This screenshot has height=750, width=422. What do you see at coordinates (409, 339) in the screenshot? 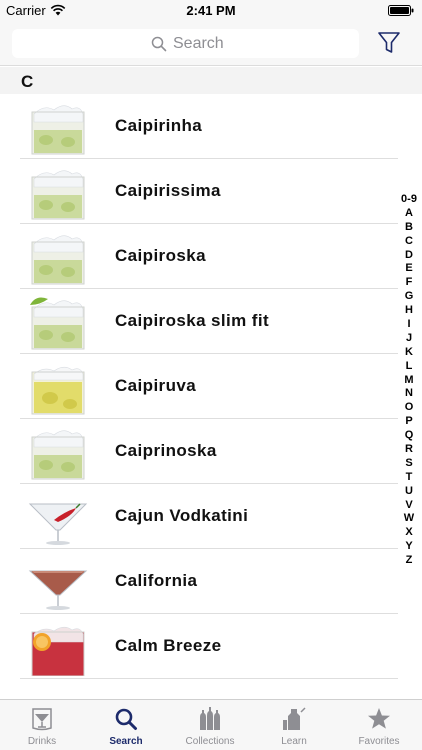
I see `index-j: J` at bounding box center [409, 339].